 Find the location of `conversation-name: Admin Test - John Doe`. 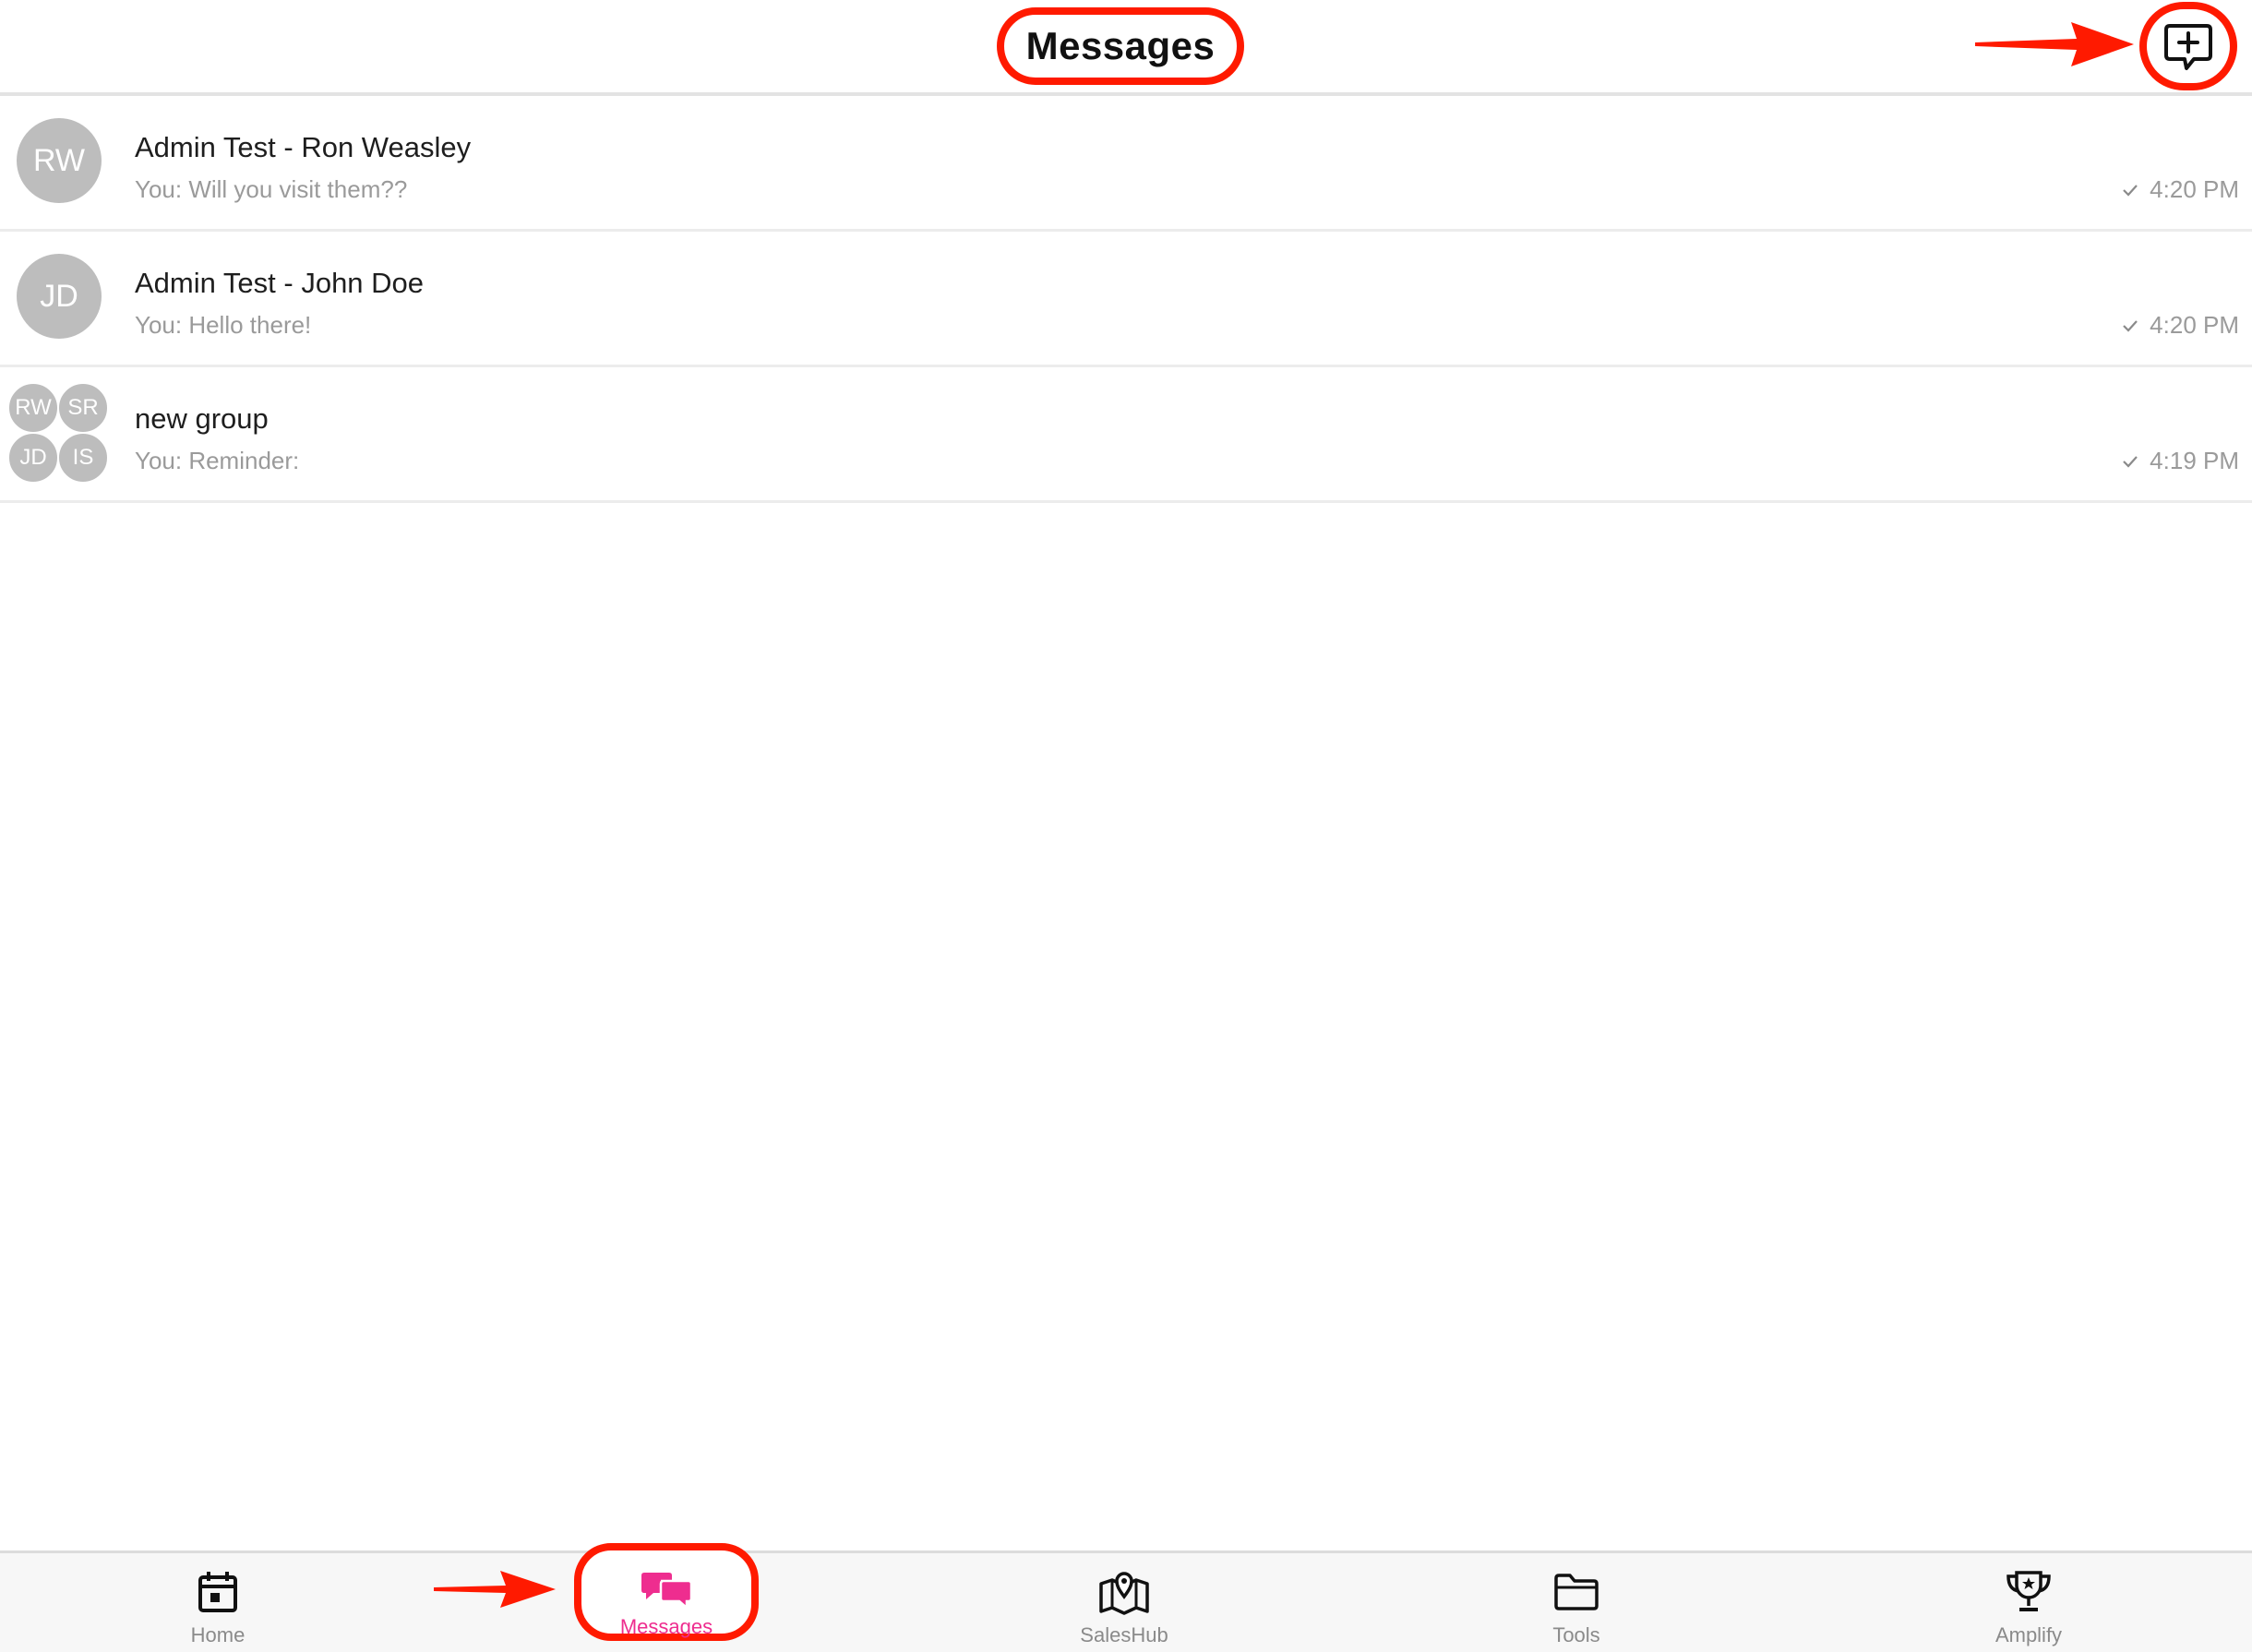

conversation-name: Admin Test - John Doe is located at coordinates (280, 283).